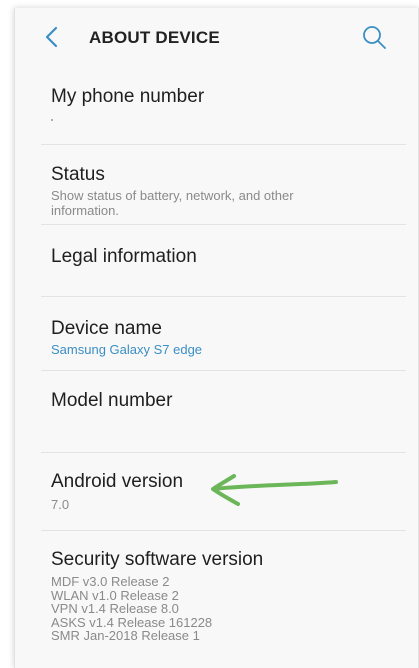 This screenshot has width=419, height=668. I want to click on version-line: ASKS v1.4 Release 161228, so click(132, 622).